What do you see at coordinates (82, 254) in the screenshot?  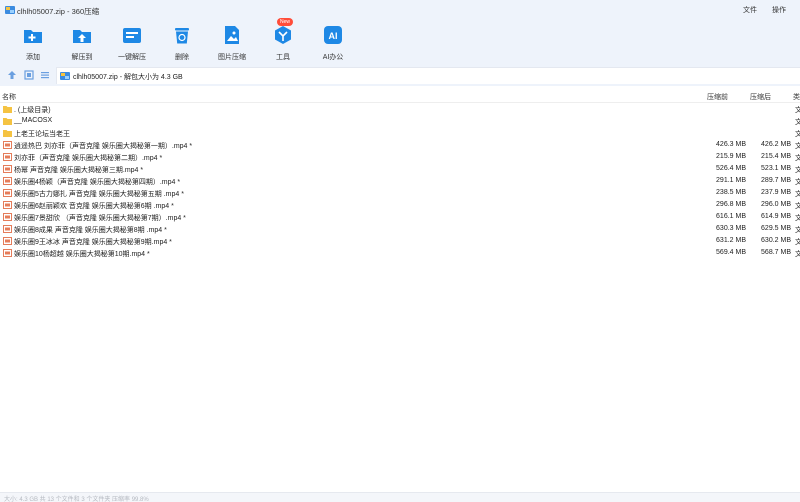 I see `file-name: 娱乐圈10杨超越 娱乐圈大揭秘第10期.mp4 *` at bounding box center [82, 254].